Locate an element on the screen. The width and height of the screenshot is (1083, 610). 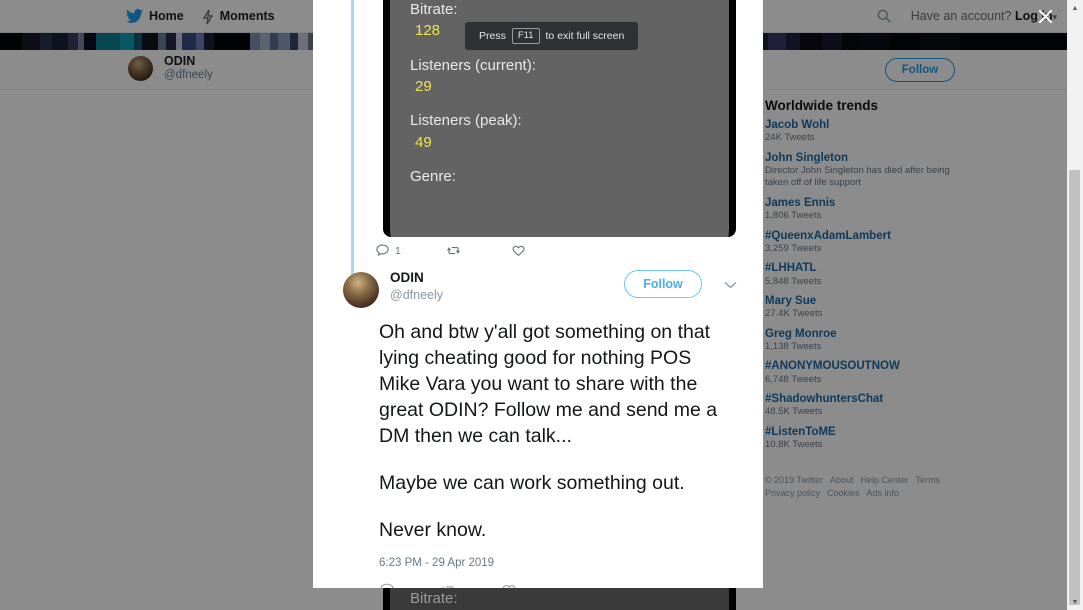
nav-home-label: Home is located at coordinates (166, 16).